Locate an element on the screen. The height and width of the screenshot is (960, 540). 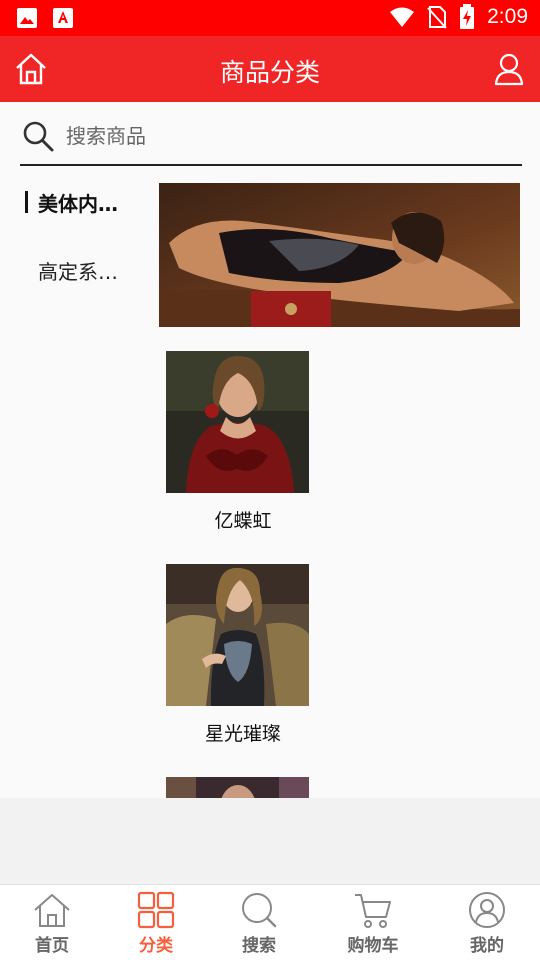
wifi-icon is located at coordinates (402, 17).